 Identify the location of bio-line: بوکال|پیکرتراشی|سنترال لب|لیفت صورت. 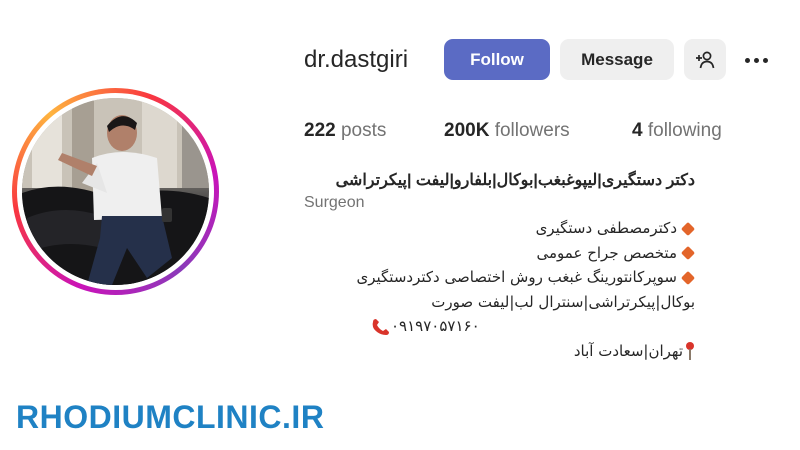
(485, 302).